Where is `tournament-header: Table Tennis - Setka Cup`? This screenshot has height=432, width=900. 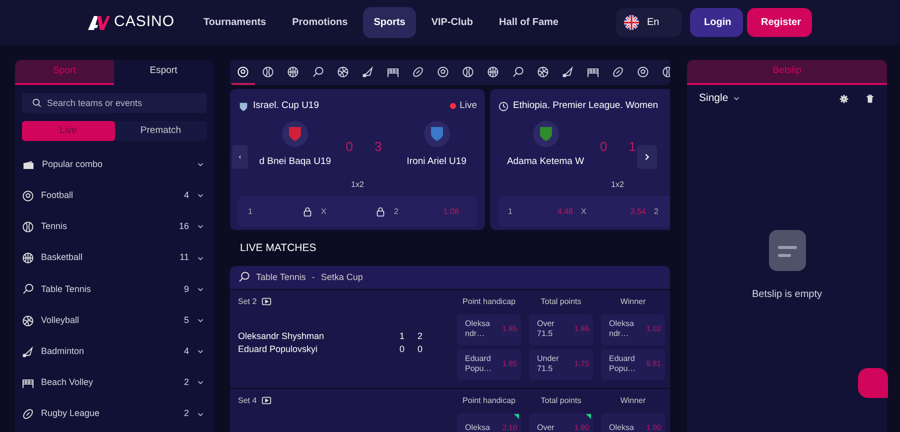 tournament-header: Table Tennis - Setka Cup is located at coordinates (450, 277).